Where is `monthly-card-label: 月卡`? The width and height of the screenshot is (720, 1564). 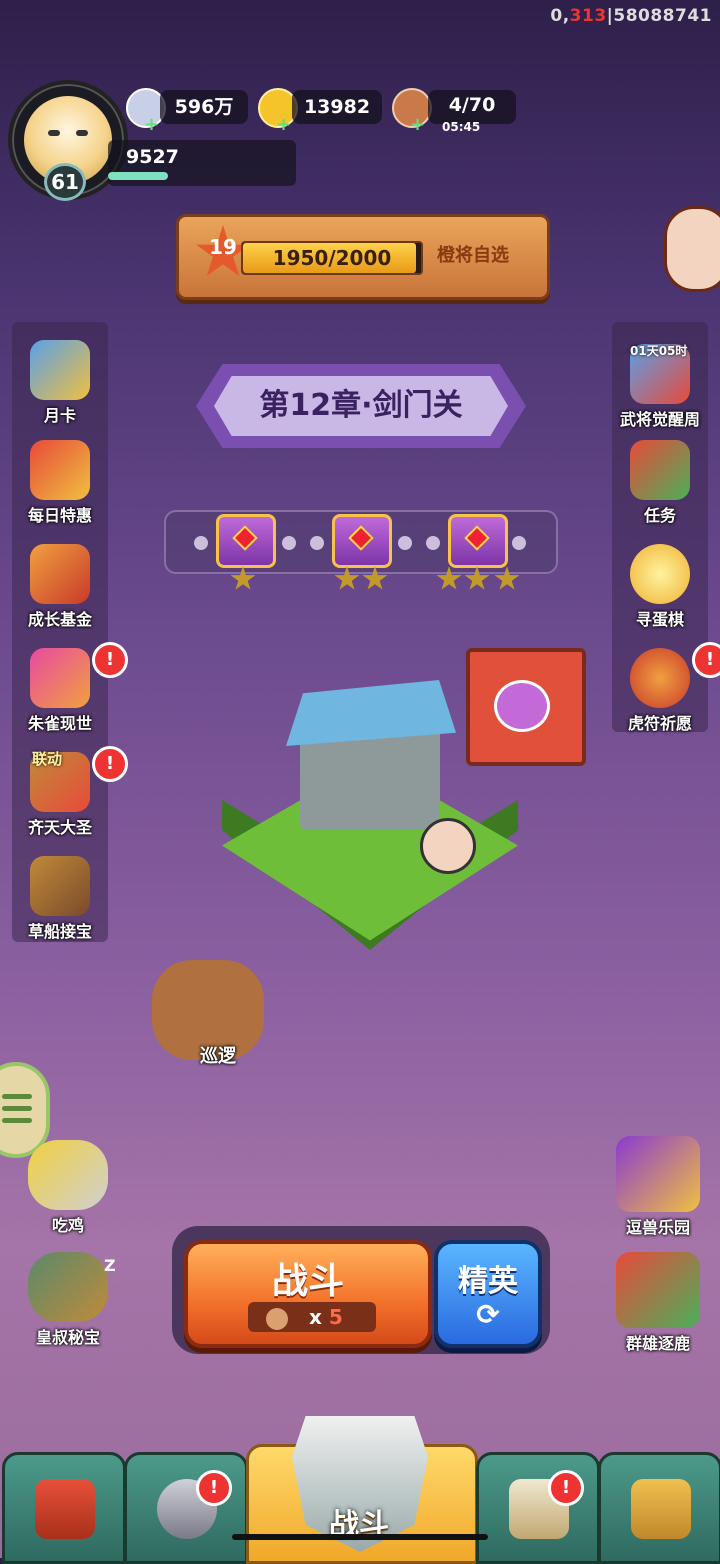 monthly-card-label: 月卡 is located at coordinates (59, 415).